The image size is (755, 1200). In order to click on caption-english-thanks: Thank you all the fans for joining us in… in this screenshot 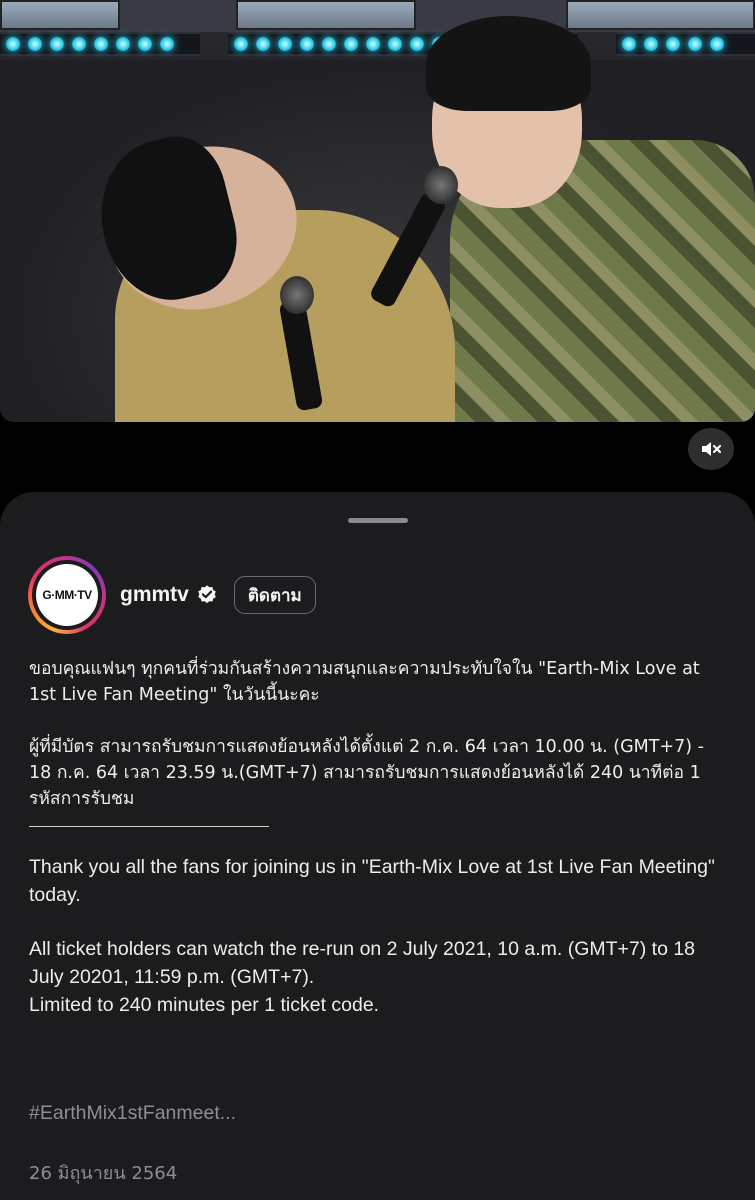, I will do `click(372, 881)`.